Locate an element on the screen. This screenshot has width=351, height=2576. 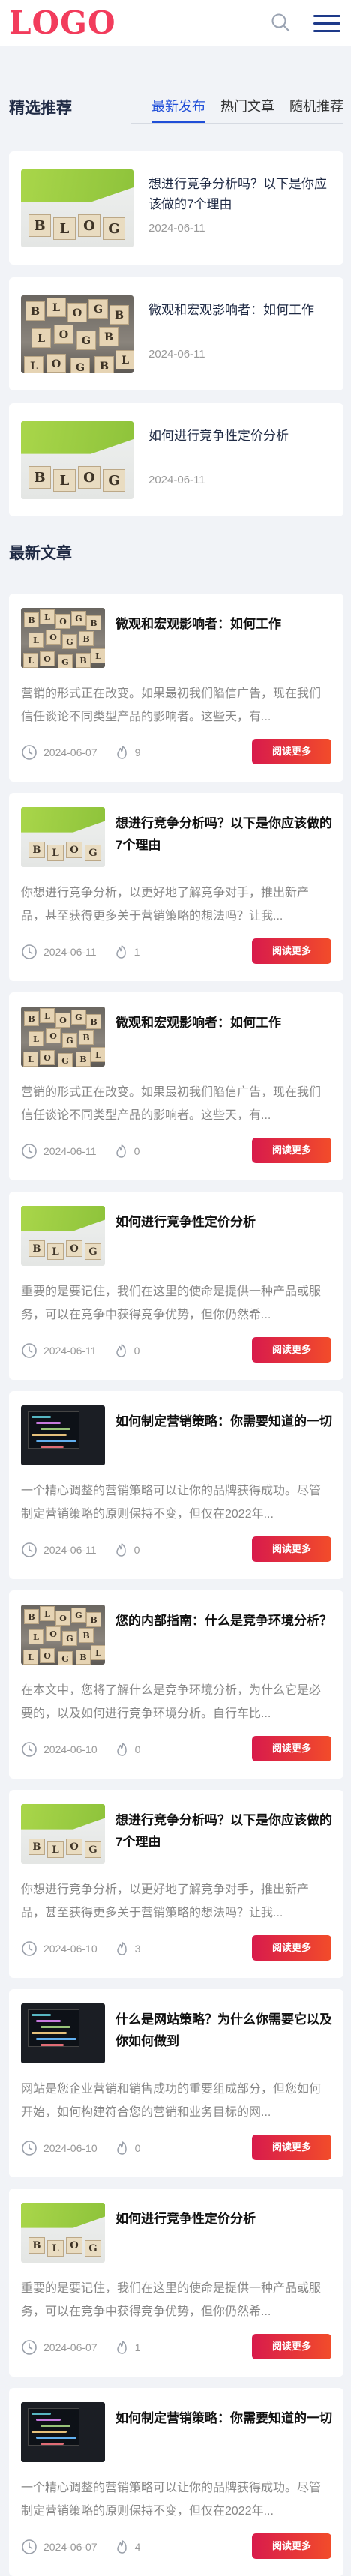
article-likes: 1 is located at coordinates (137, 952).